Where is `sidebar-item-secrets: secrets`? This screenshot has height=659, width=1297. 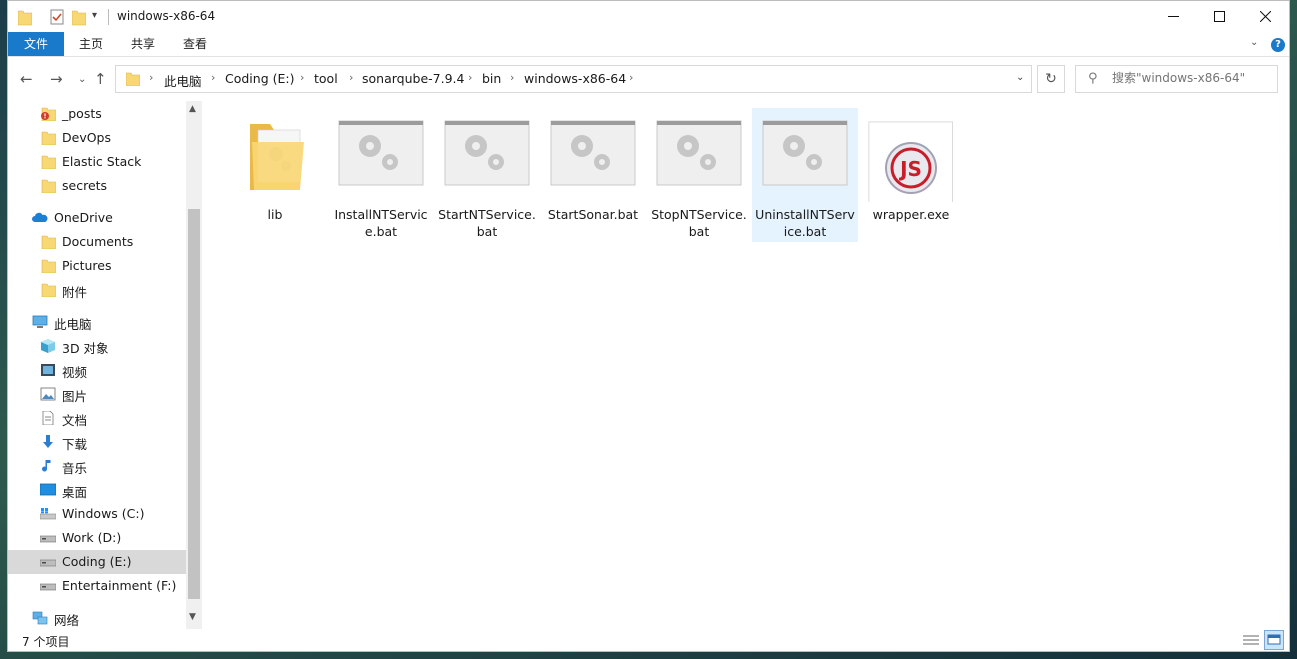
sidebar-item-secrets: secrets is located at coordinates (97, 186).